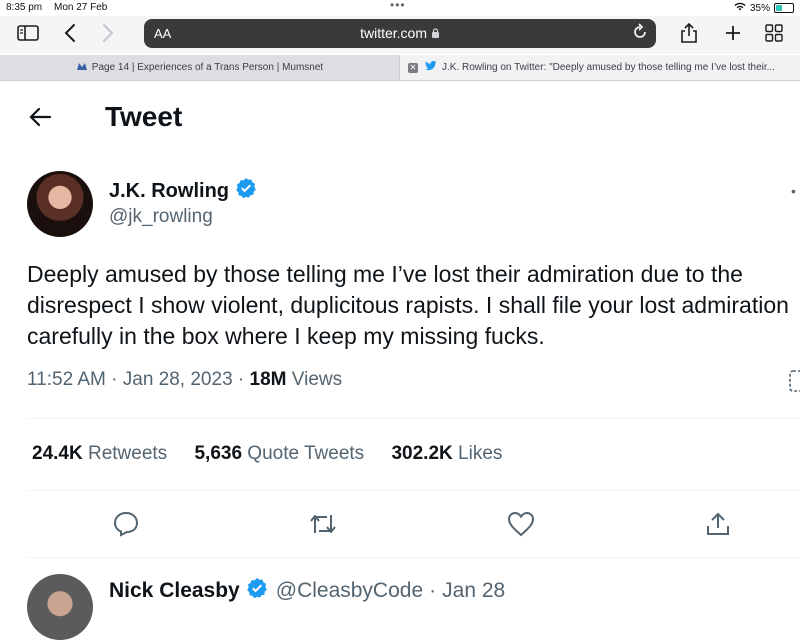 This screenshot has height=640, width=800. Describe the element at coordinates (435, 33) in the screenshot. I see `lock-icon` at that location.